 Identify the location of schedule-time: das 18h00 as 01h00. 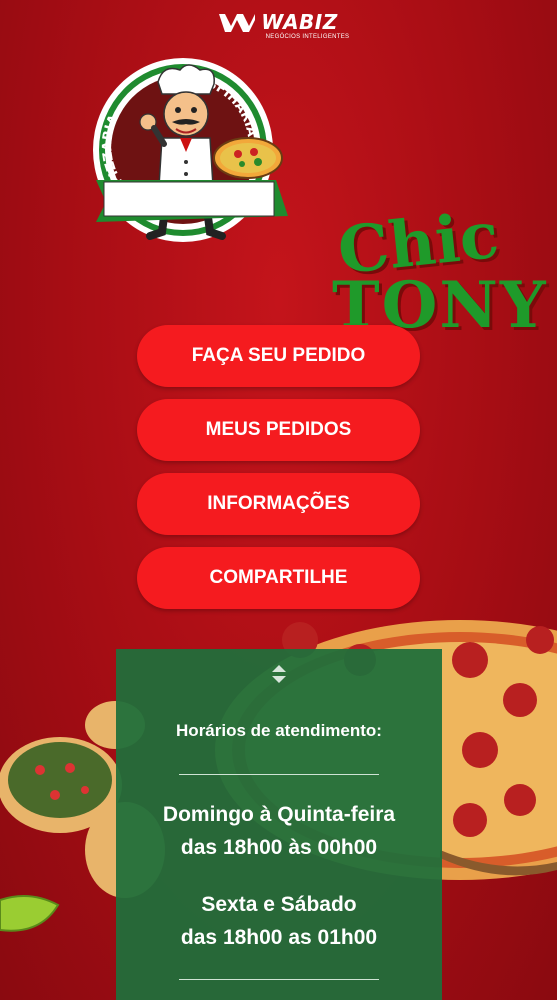
(279, 937).